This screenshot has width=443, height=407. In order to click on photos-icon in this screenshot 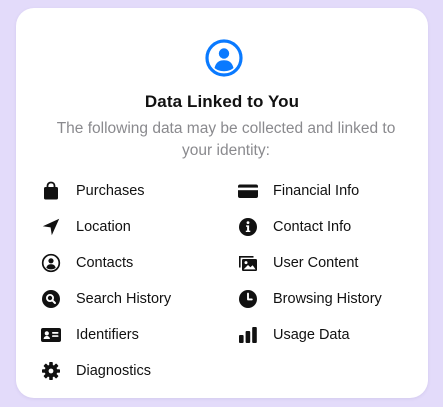, I will do `click(248, 263)`.